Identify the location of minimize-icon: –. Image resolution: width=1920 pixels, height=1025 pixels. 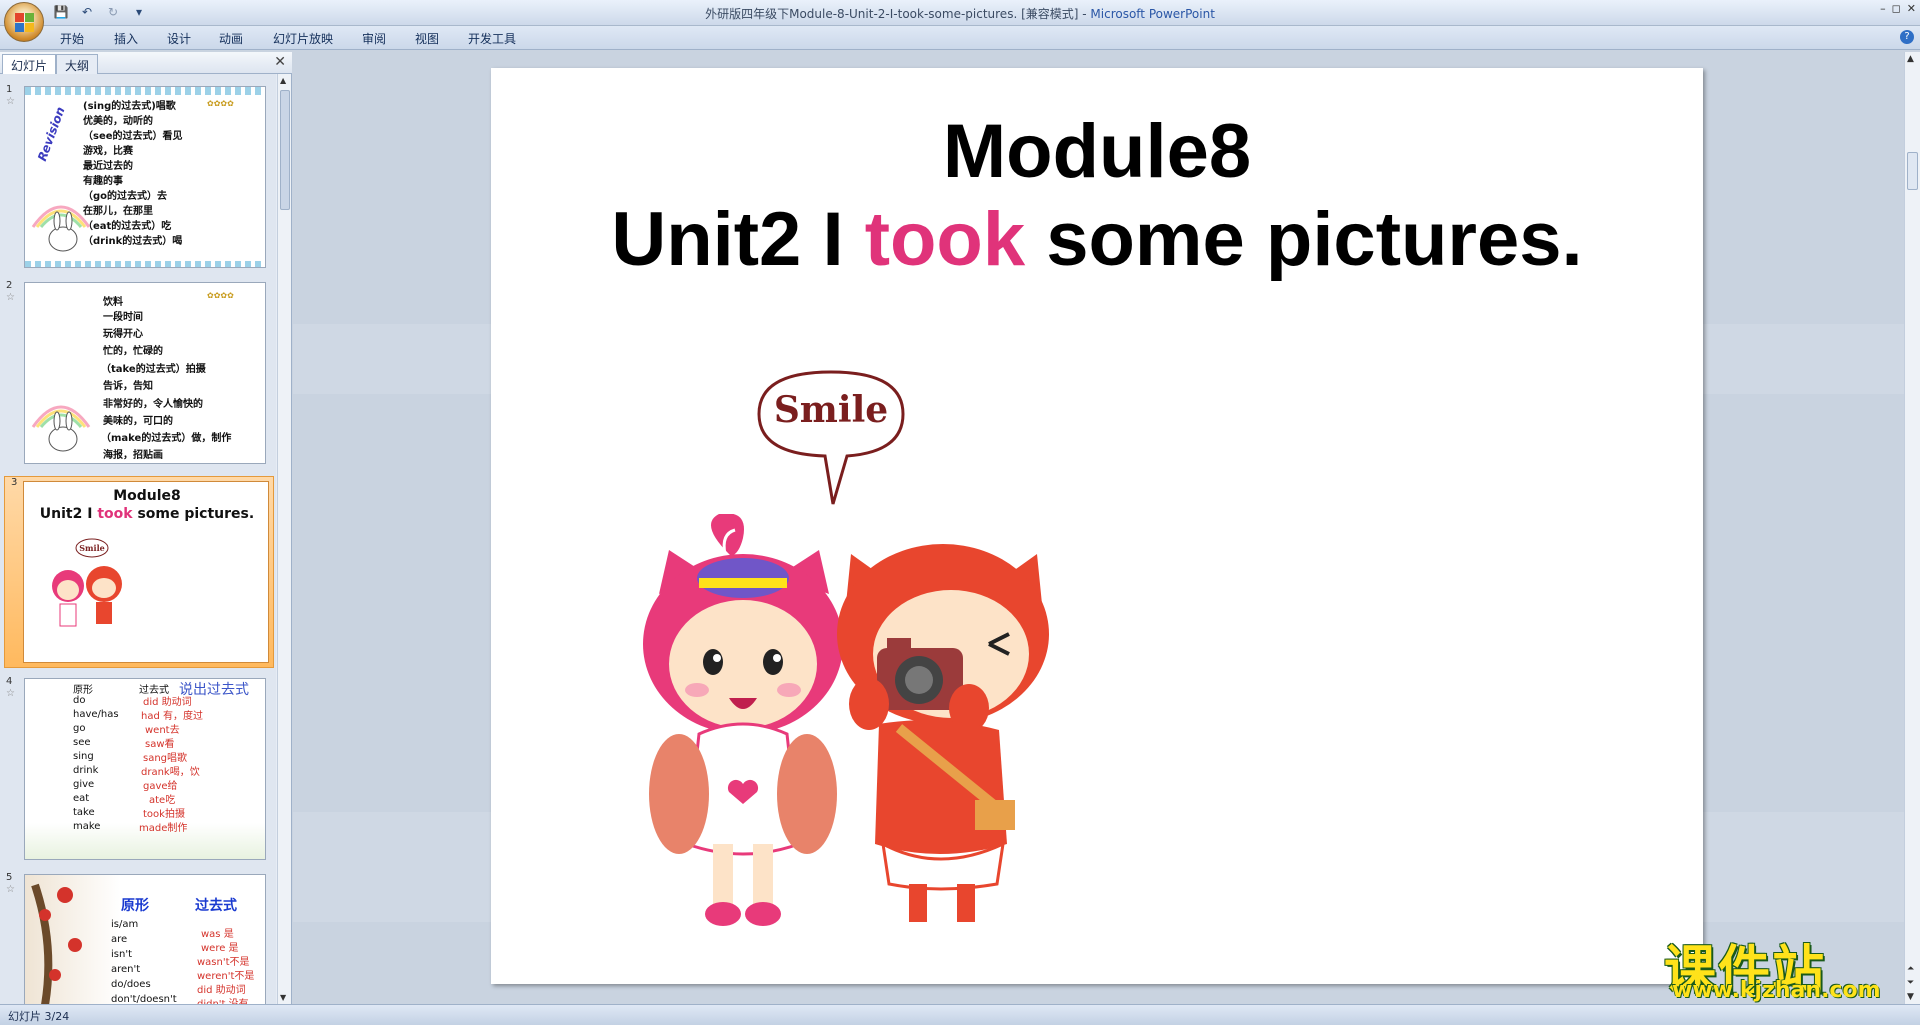
(1883, 8).